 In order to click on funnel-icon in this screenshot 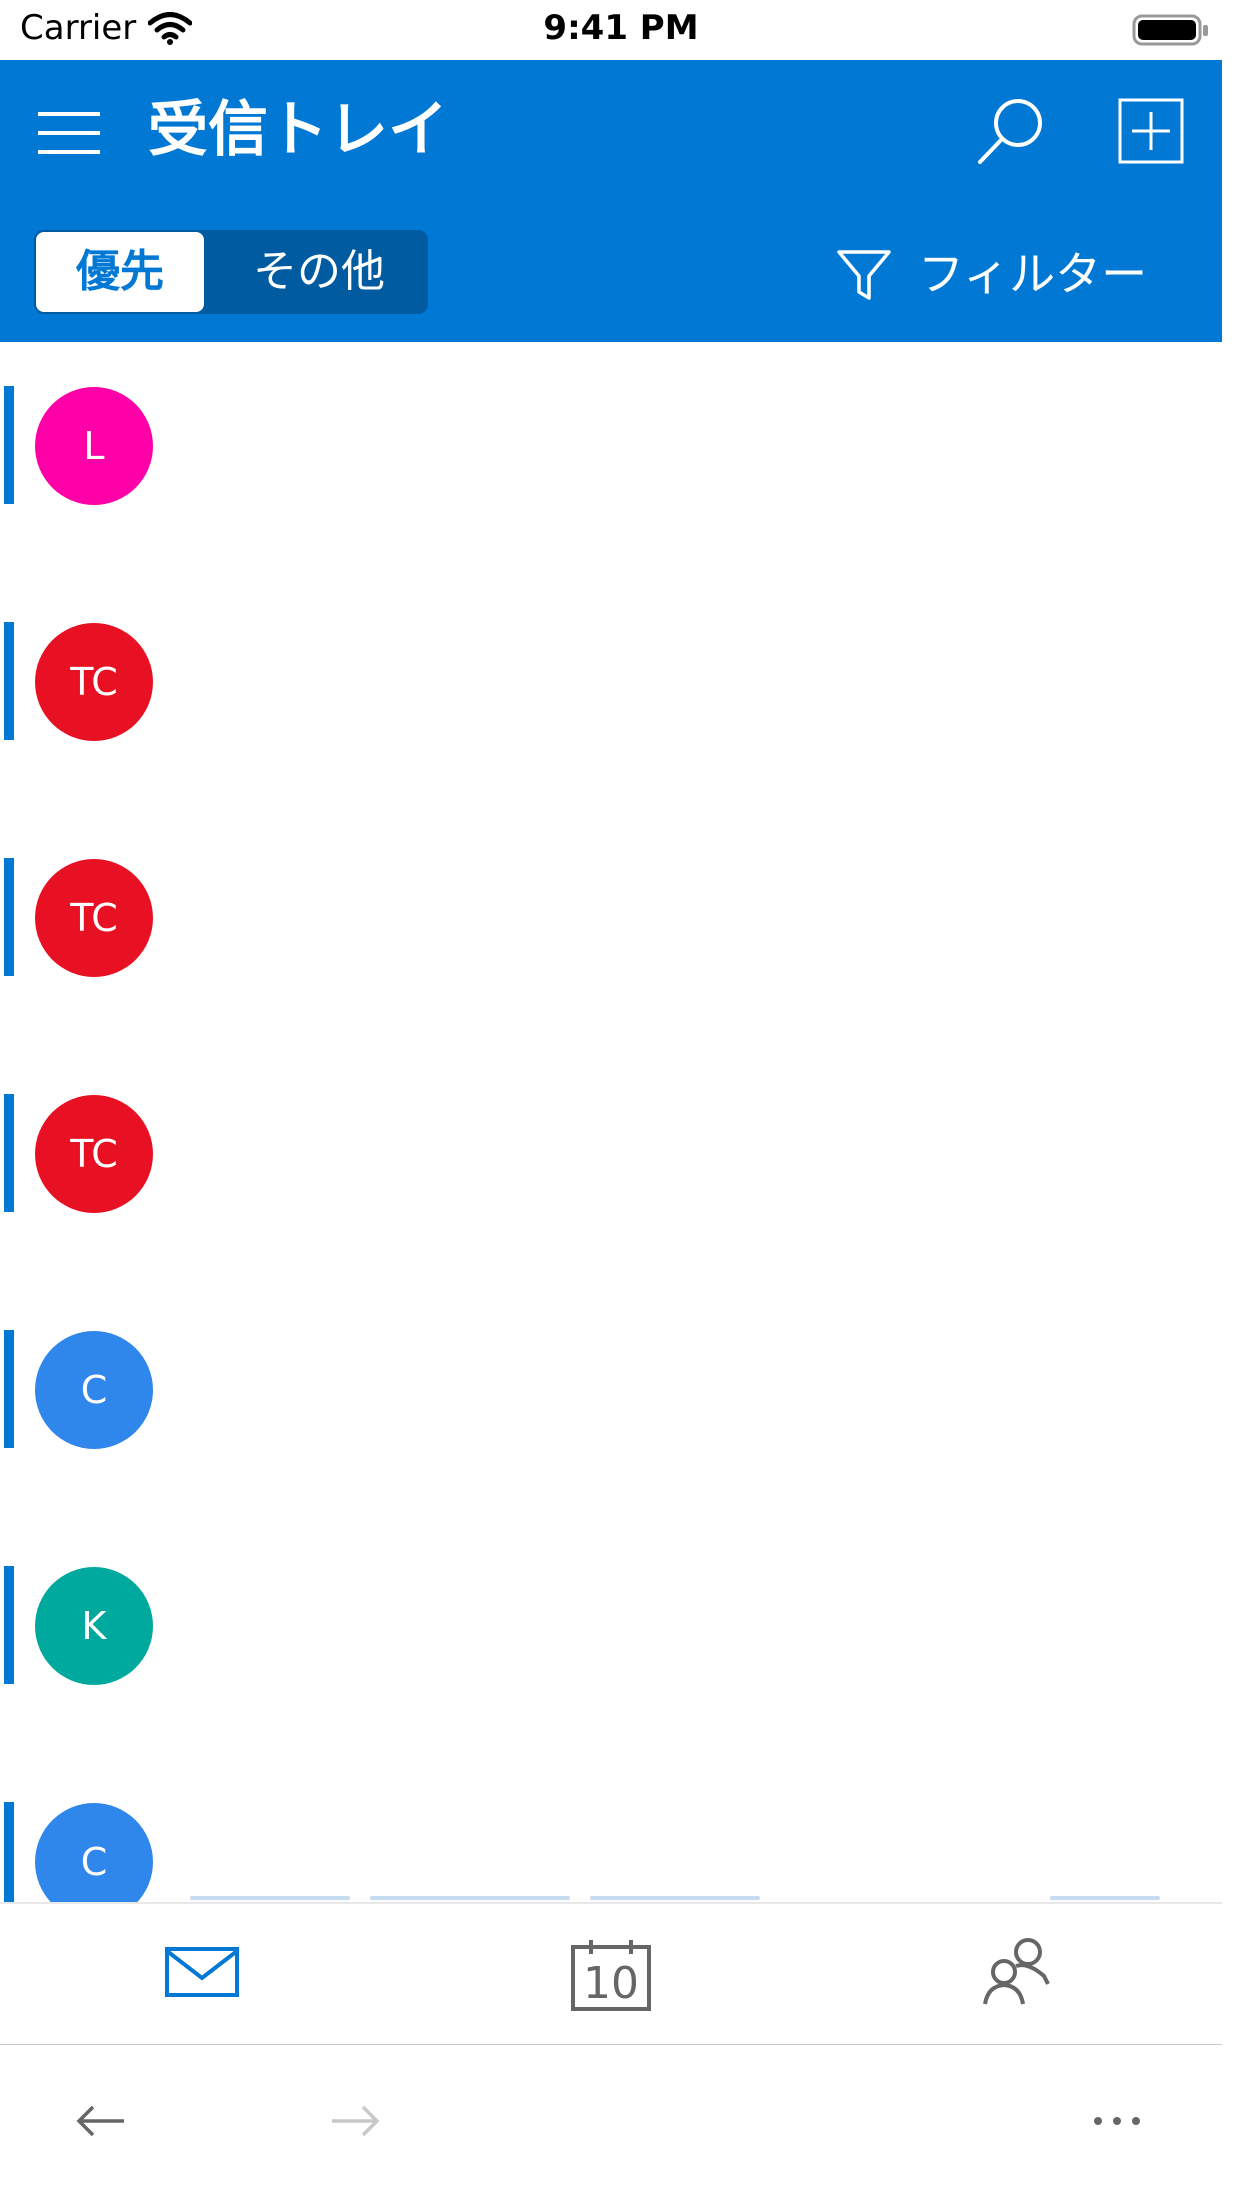, I will do `click(864, 275)`.